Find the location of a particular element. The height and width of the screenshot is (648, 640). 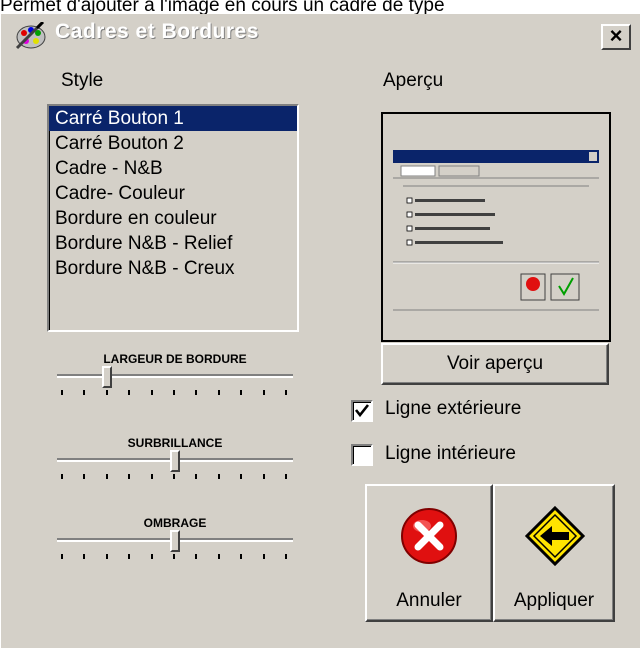

dialog-title: Cadres et Bordures is located at coordinates (157, 31).